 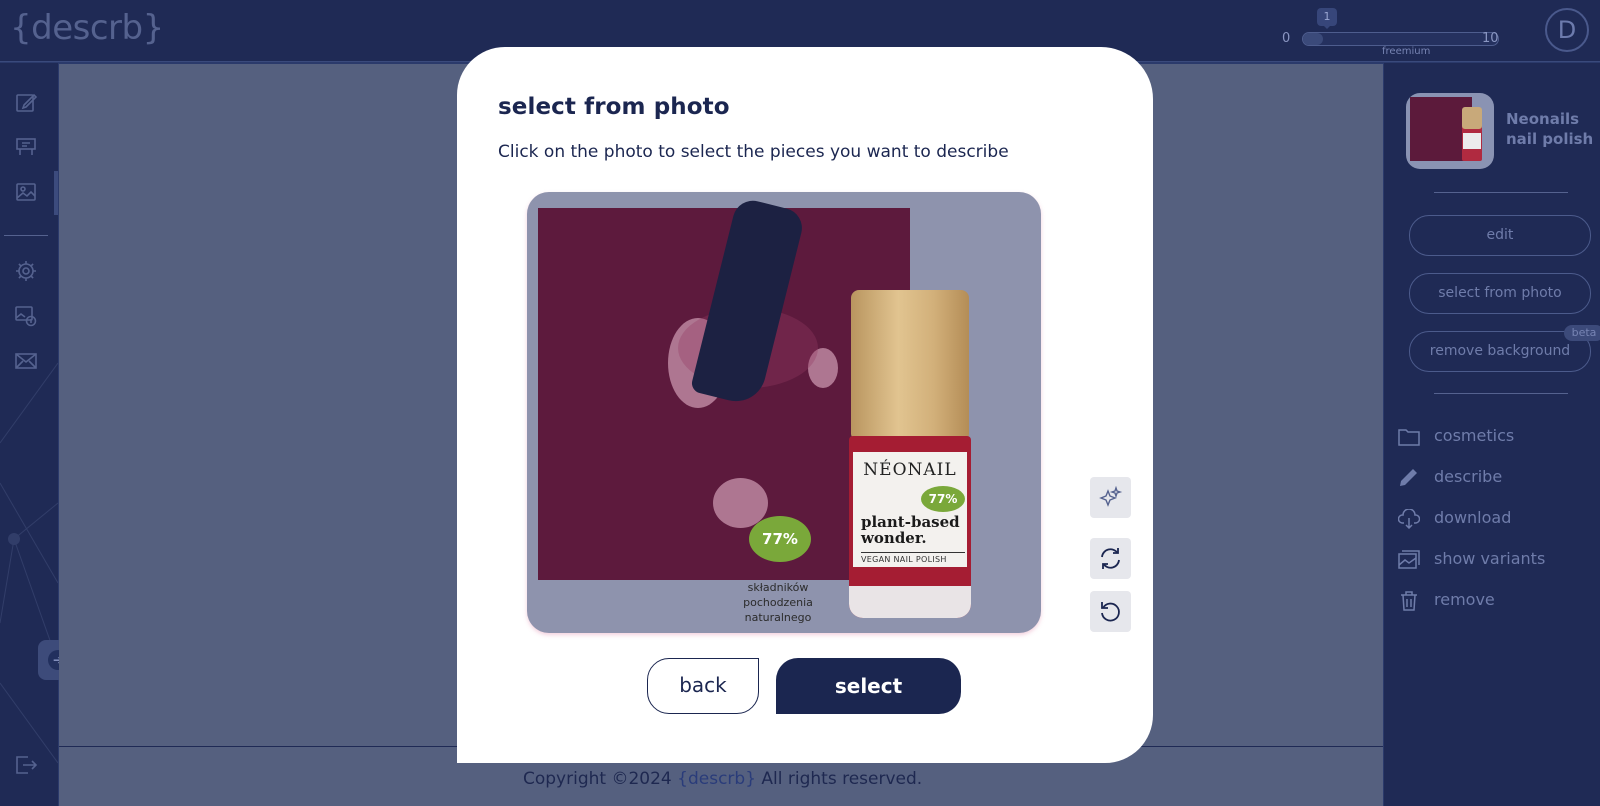 What do you see at coordinates (26, 765) in the screenshot?
I see `logout-icon` at bounding box center [26, 765].